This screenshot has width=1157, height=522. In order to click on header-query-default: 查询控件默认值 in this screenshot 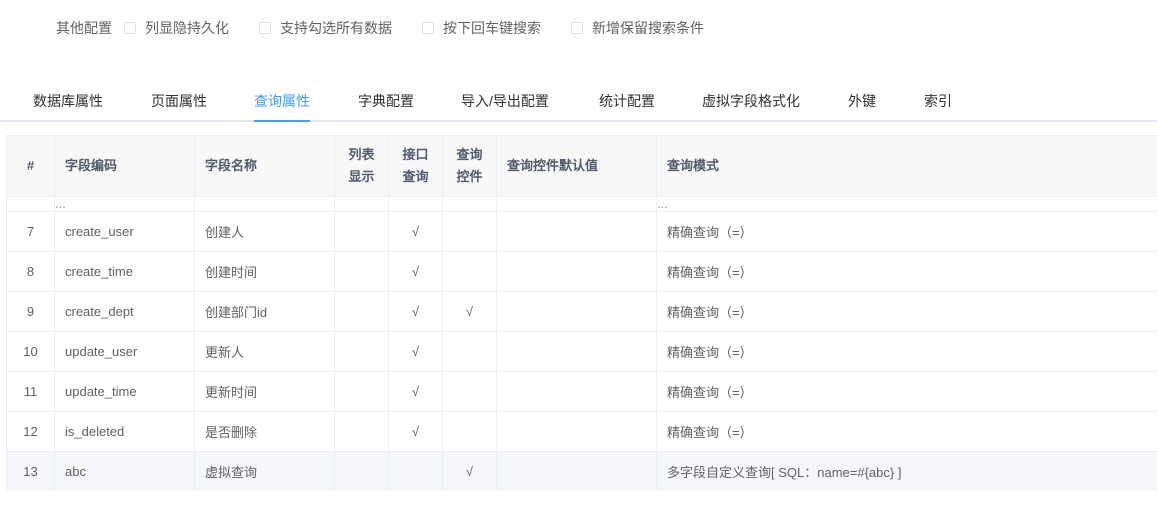, I will do `click(576, 166)`.